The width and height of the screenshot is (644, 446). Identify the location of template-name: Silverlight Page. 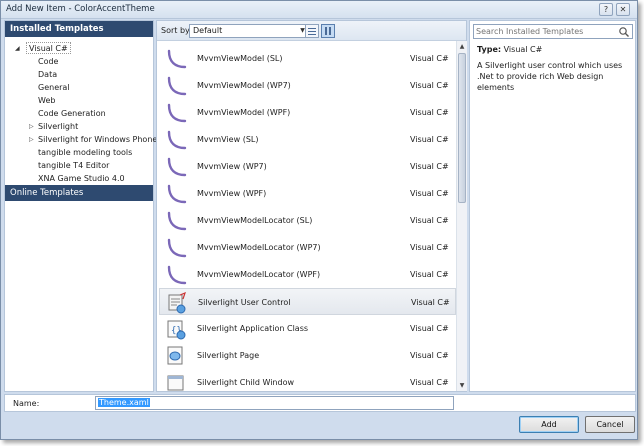
(228, 355).